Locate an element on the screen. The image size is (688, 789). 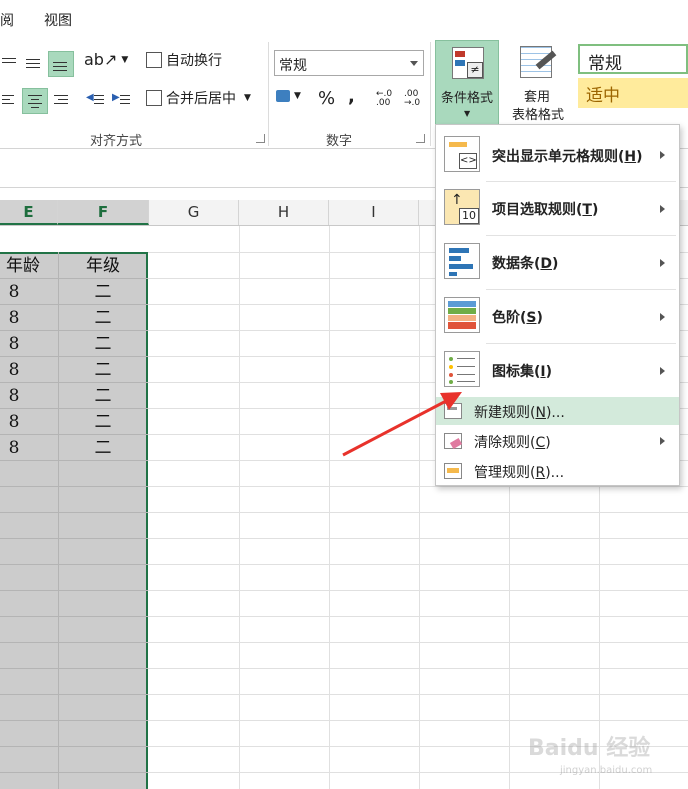
watermark-logo: Baidu 经验 is located at coordinates (589, 748).